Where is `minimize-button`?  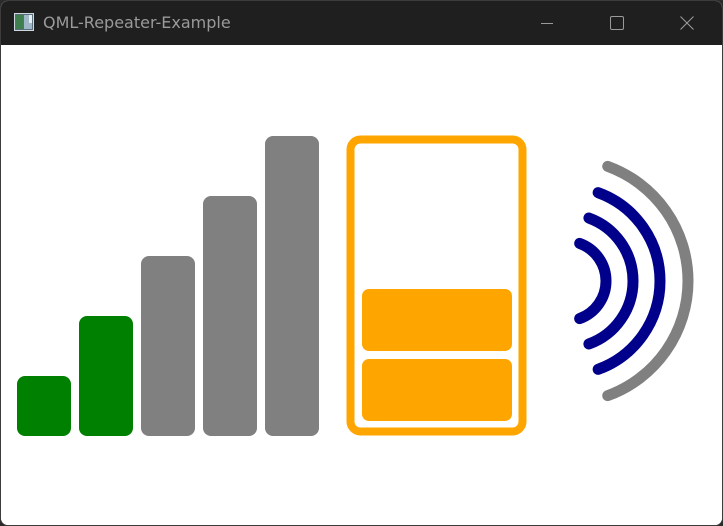 minimize-button is located at coordinates (547, 23).